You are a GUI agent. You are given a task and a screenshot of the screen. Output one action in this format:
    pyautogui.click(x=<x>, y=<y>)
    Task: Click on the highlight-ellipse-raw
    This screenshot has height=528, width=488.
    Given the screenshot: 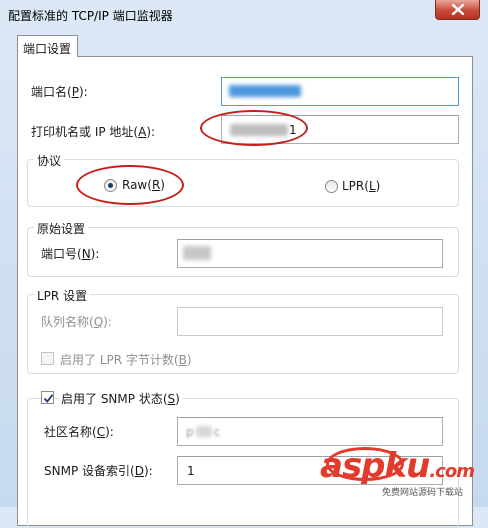 What is the action you would take?
    pyautogui.click(x=130, y=185)
    